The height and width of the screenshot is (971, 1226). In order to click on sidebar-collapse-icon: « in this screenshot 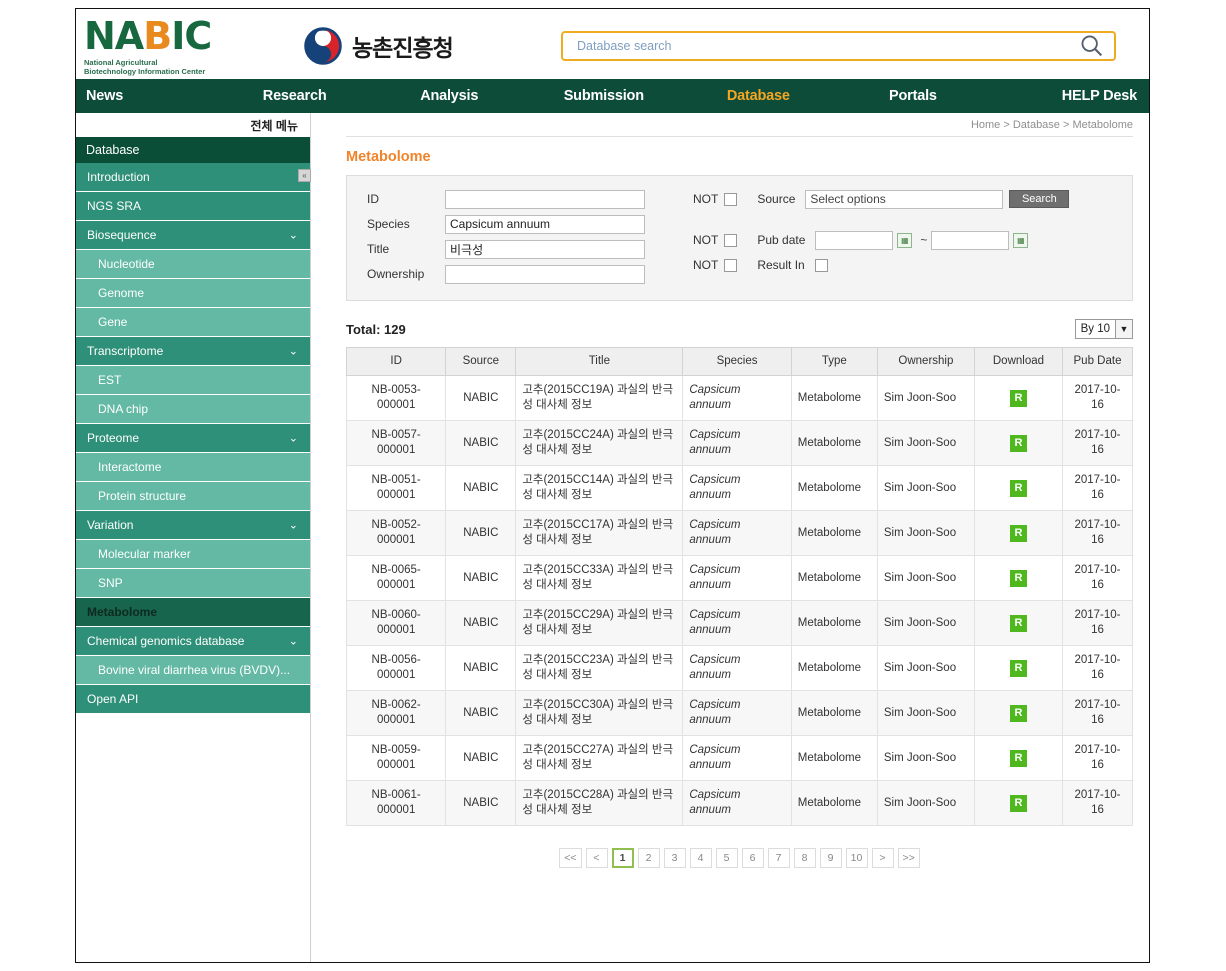, I will do `click(304, 175)`.